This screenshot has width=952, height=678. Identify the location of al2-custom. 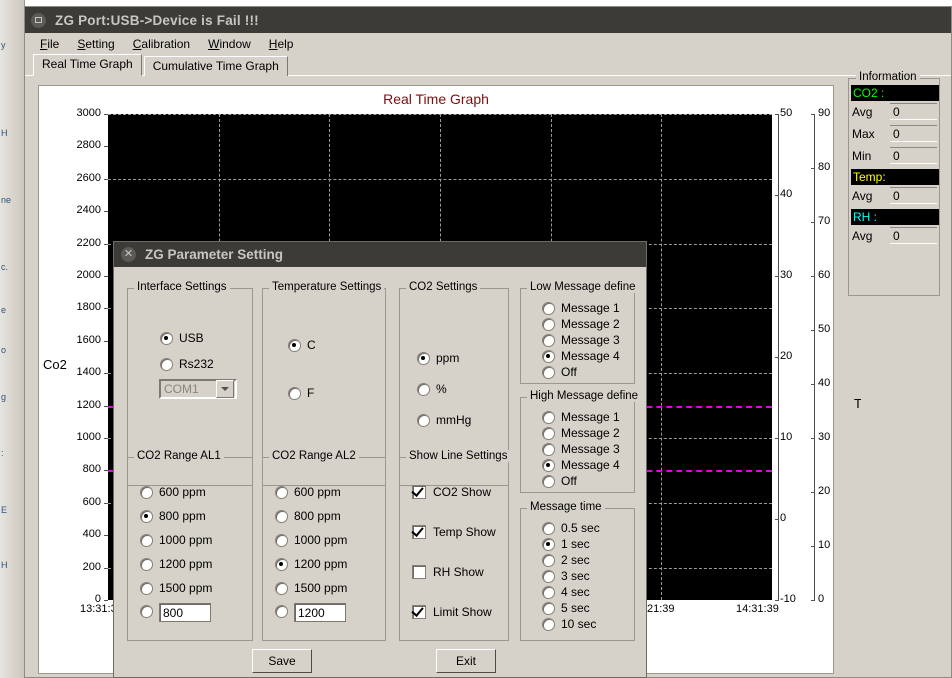
(284, 611).